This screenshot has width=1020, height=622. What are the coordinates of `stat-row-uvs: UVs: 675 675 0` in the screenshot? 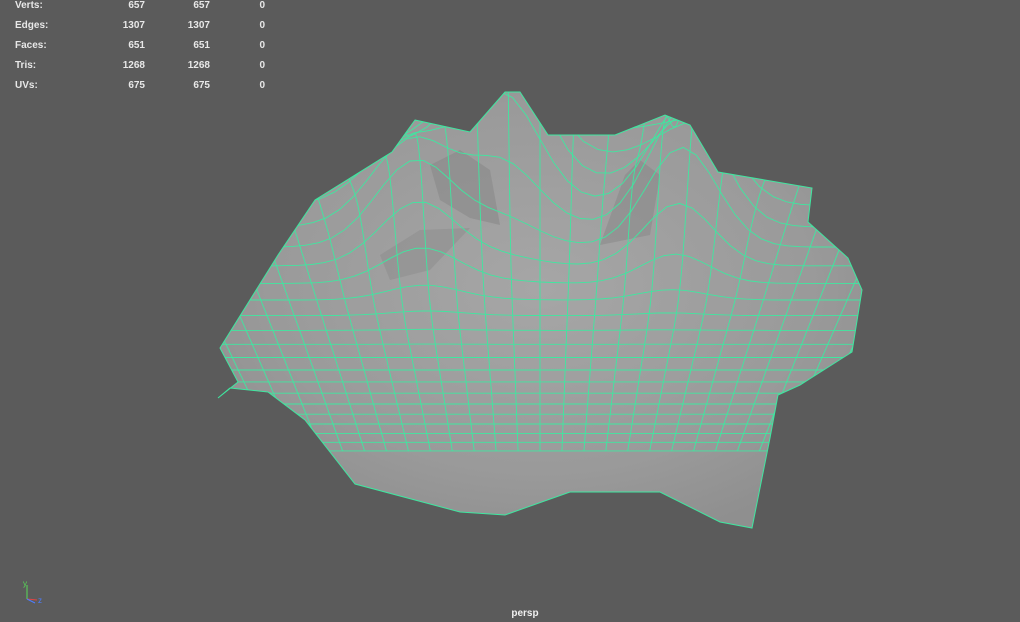 It's located at (140, 90).